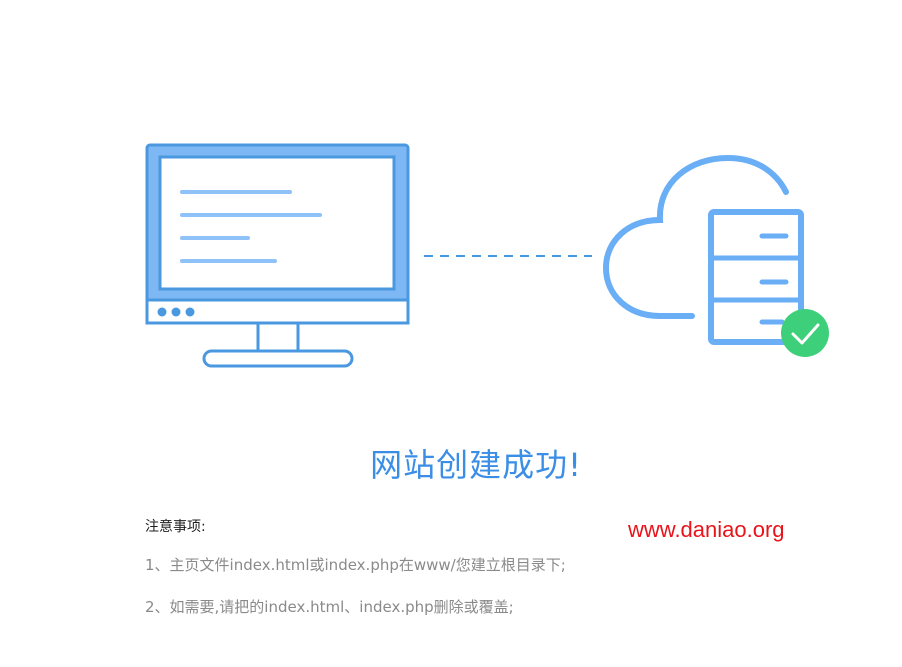  I want to click on watermark-text: www.daniao.org, so click(706, 529).